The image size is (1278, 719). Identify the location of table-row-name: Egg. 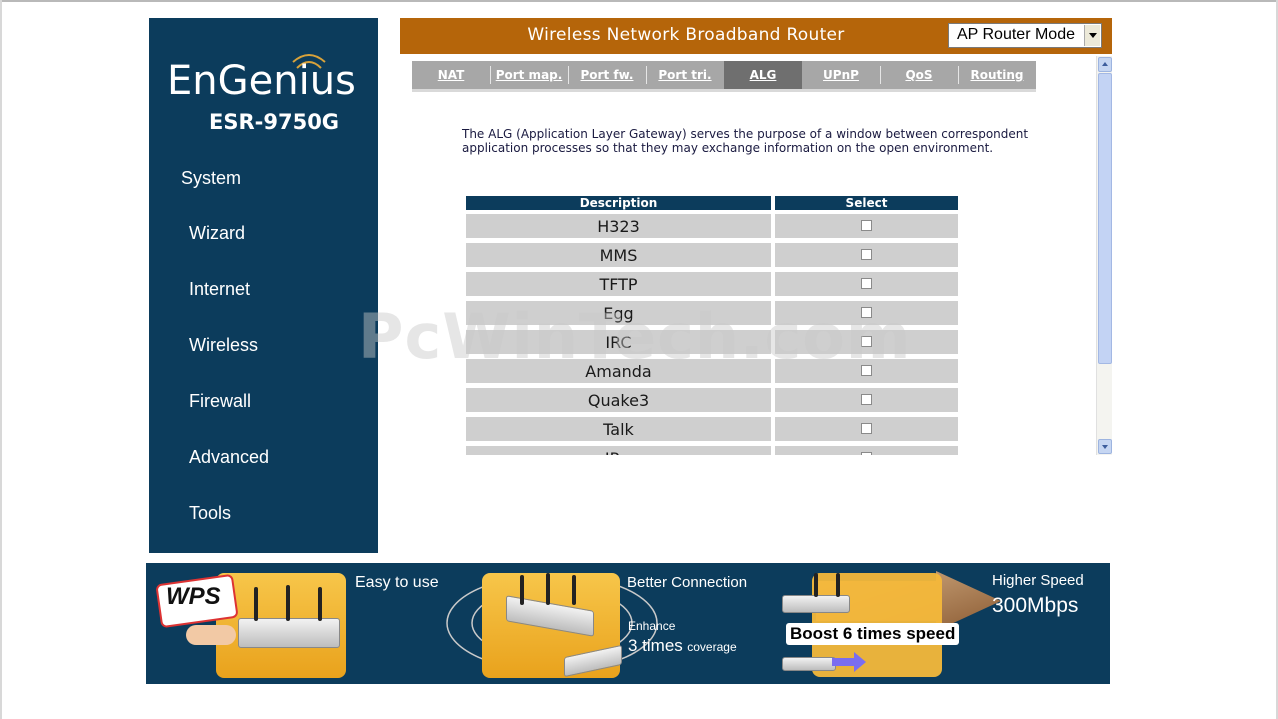
(618, 313).